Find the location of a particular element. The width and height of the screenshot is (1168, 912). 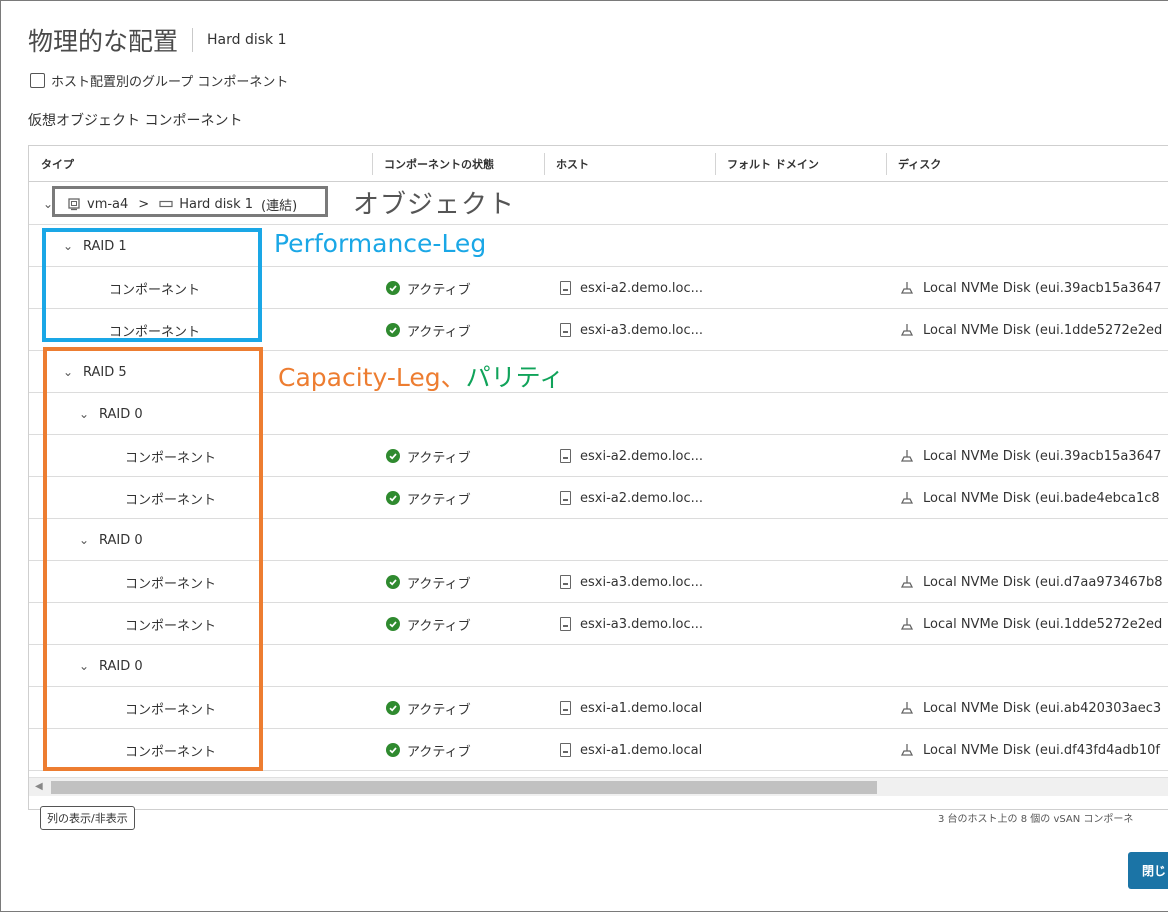

disk-link: Local NVMe Disk (eui.d7aa973467b8 is located at coordinates (1043, 582).